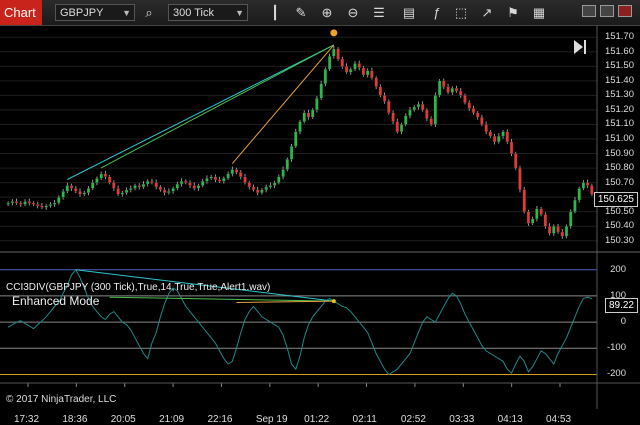 This screenshot has height=425, width=640. Describe the element at coordinates (461, 13) in the screenshot. I see `templates-icon: ⬚` at that location.